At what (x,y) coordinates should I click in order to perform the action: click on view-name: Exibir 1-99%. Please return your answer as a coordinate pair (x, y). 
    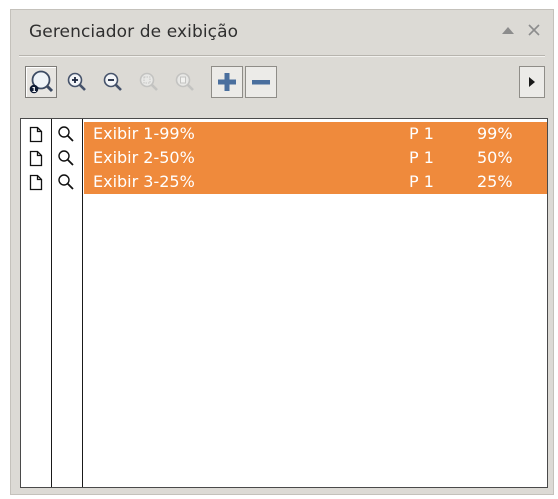
    Looking at the image, I should click on (144, 133).